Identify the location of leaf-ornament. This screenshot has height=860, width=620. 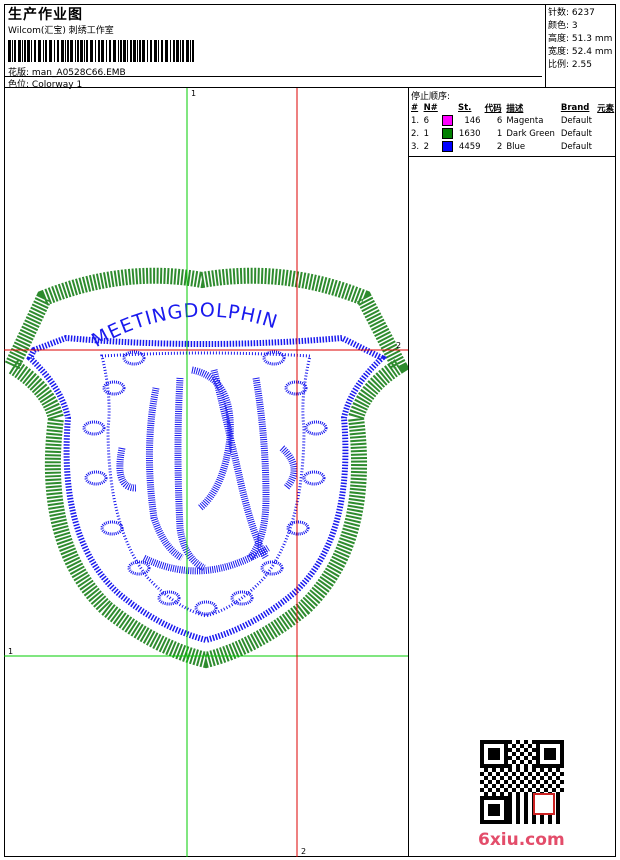
(314, 478).